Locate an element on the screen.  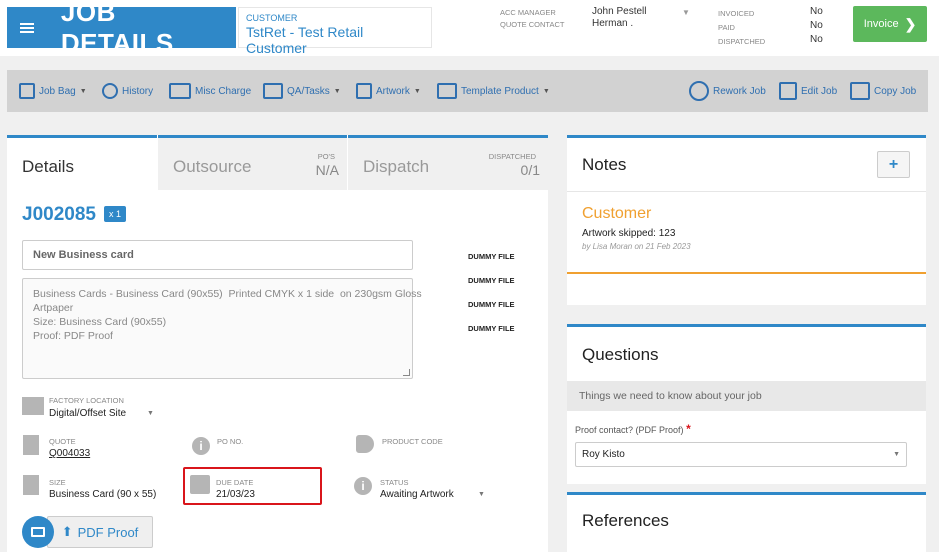
acc-manager-value: John Pestell is located at coordinates (619, 12).